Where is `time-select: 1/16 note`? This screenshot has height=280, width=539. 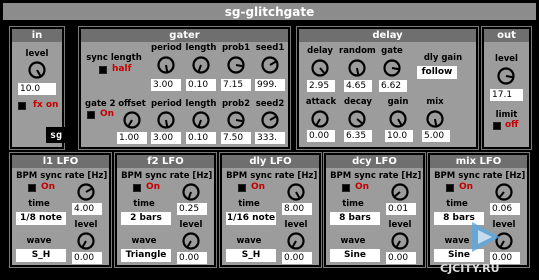
time-select: 1/16 note is located at coordinates (251, 218).